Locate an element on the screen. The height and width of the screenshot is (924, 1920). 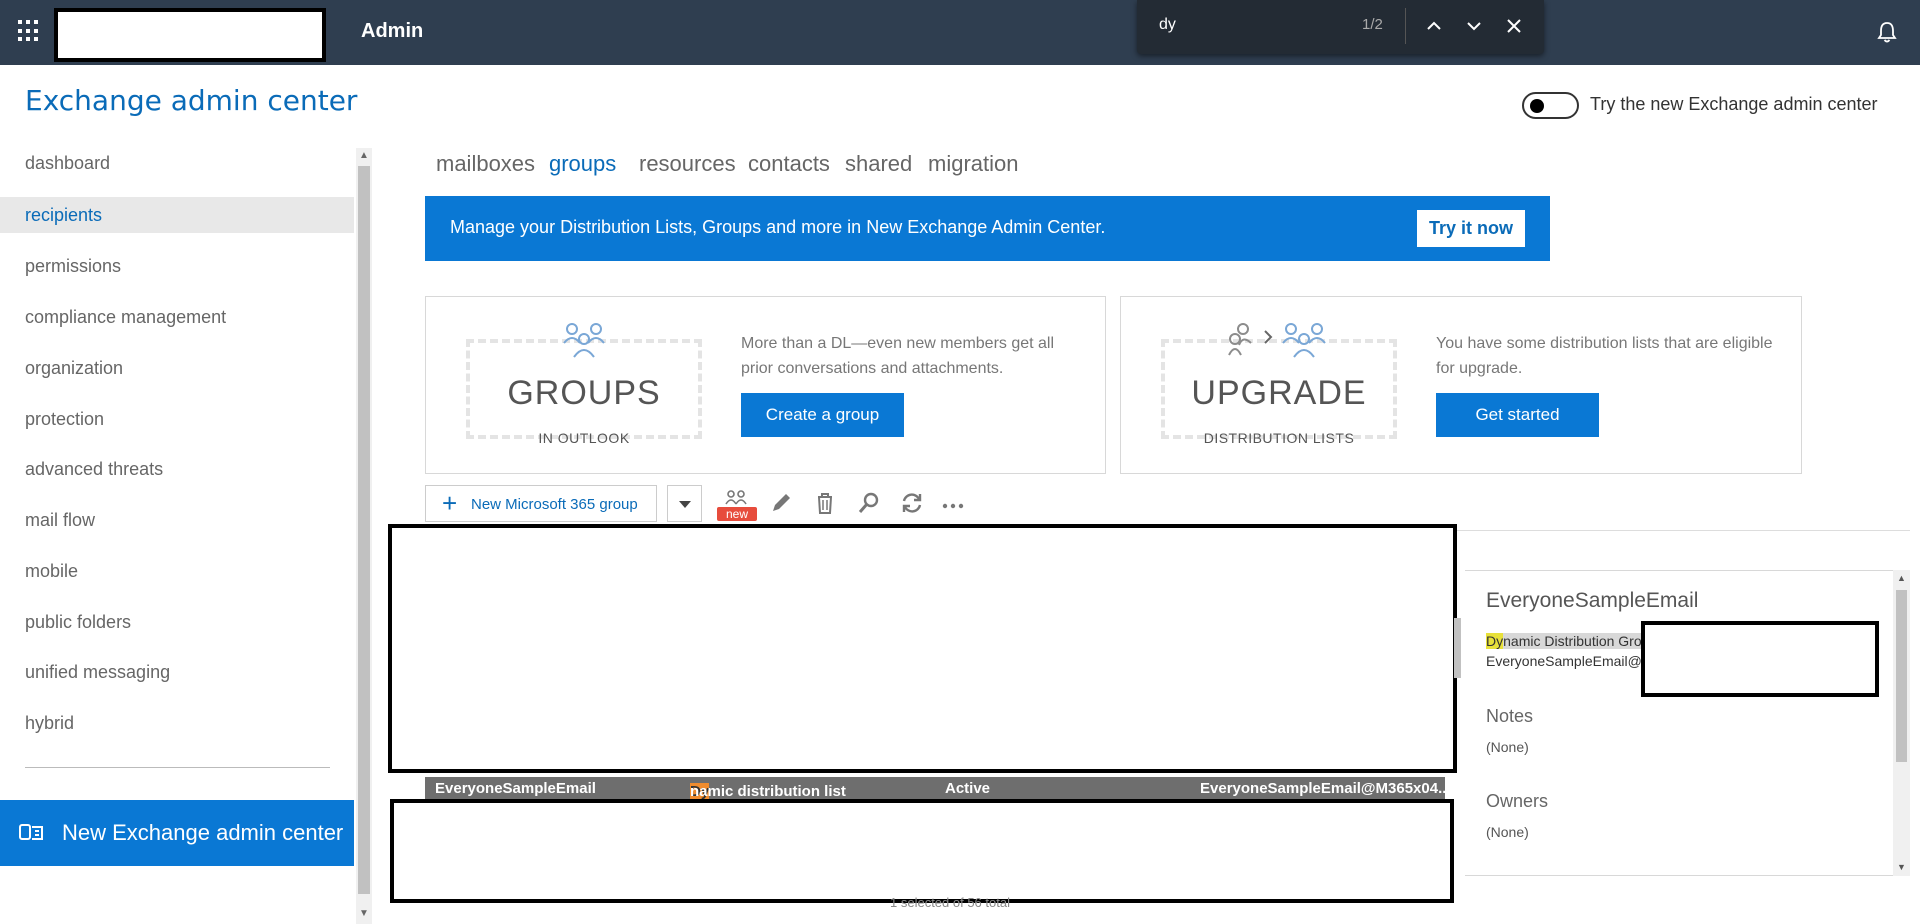
upgrade-card-subtitle: DISTRIBUTION LISTS is located at coordinates (1279, 438).